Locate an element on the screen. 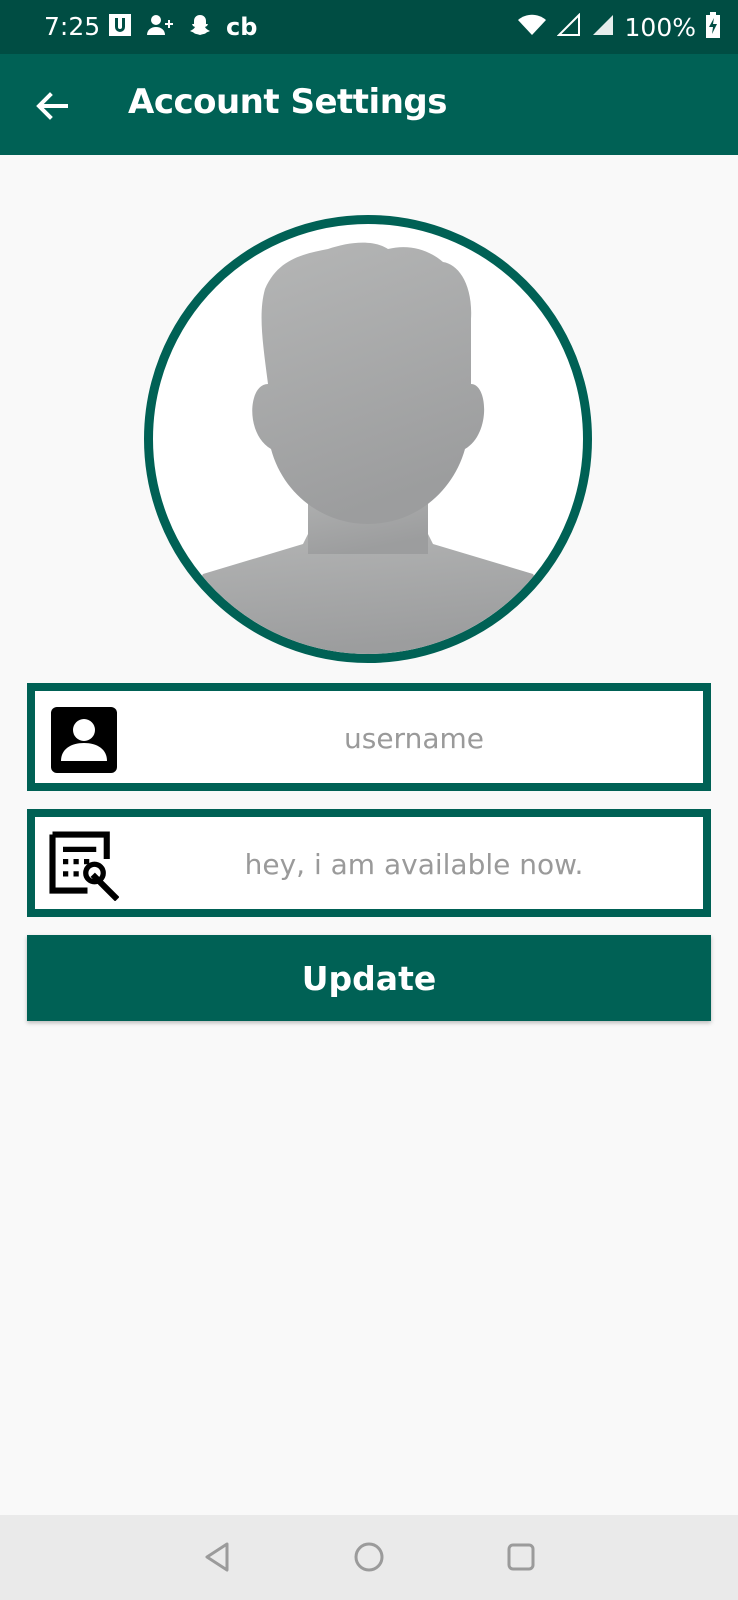  status-field is located at coordinates (369, 863).